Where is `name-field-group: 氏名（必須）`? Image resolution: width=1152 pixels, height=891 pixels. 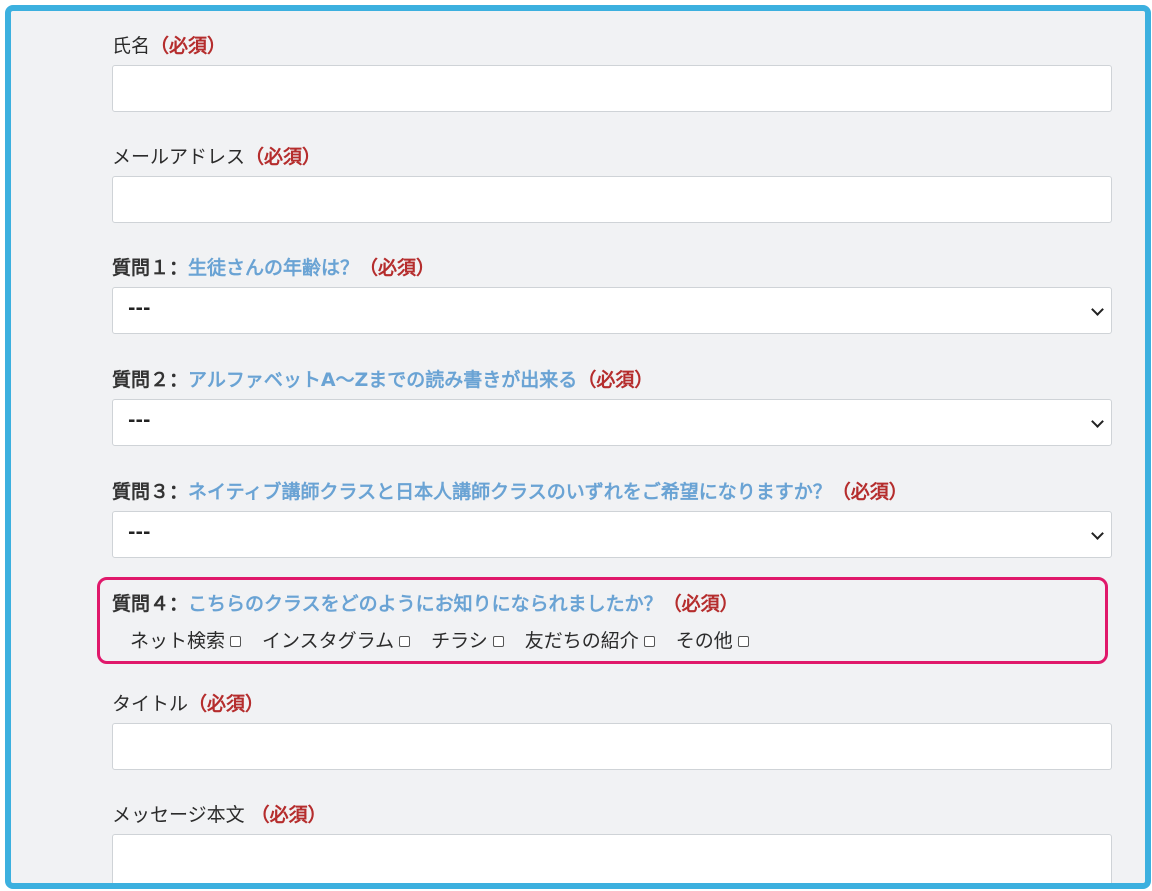 name-field-group: 氏名（必須） is located at coordinates (612, 72).